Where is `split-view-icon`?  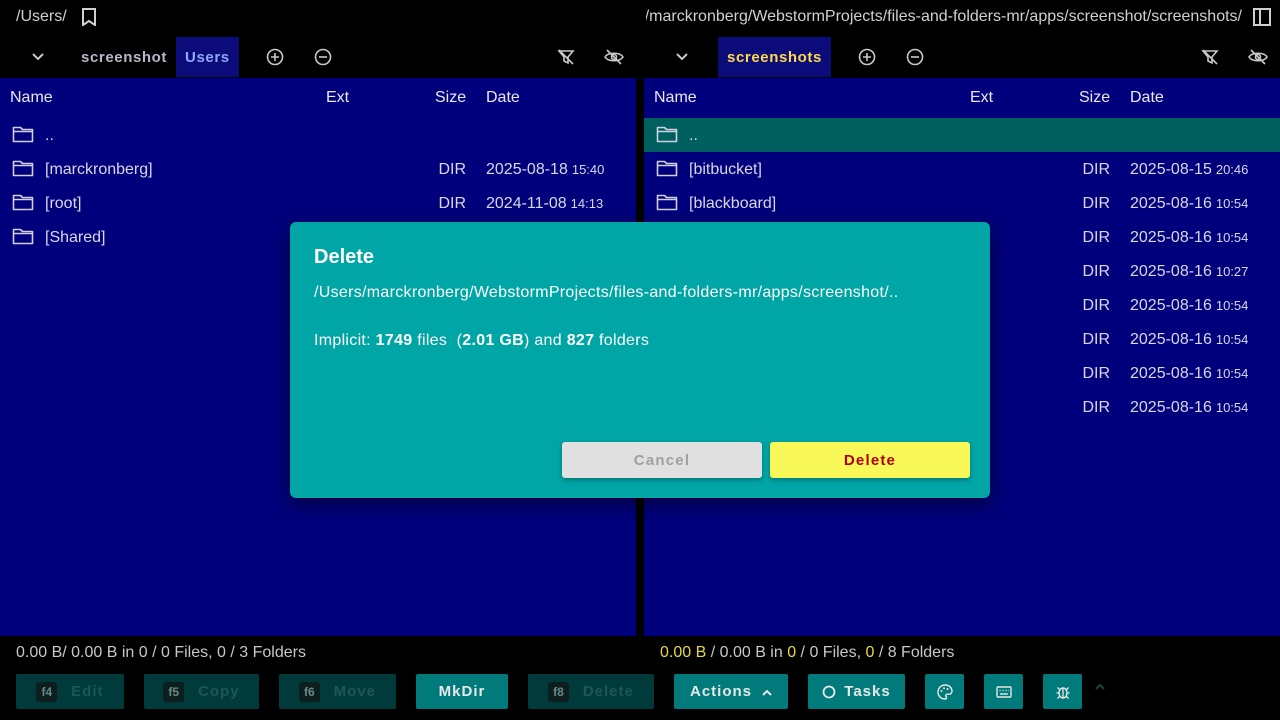 split-view-icon is located at coordinates (1262, 17).